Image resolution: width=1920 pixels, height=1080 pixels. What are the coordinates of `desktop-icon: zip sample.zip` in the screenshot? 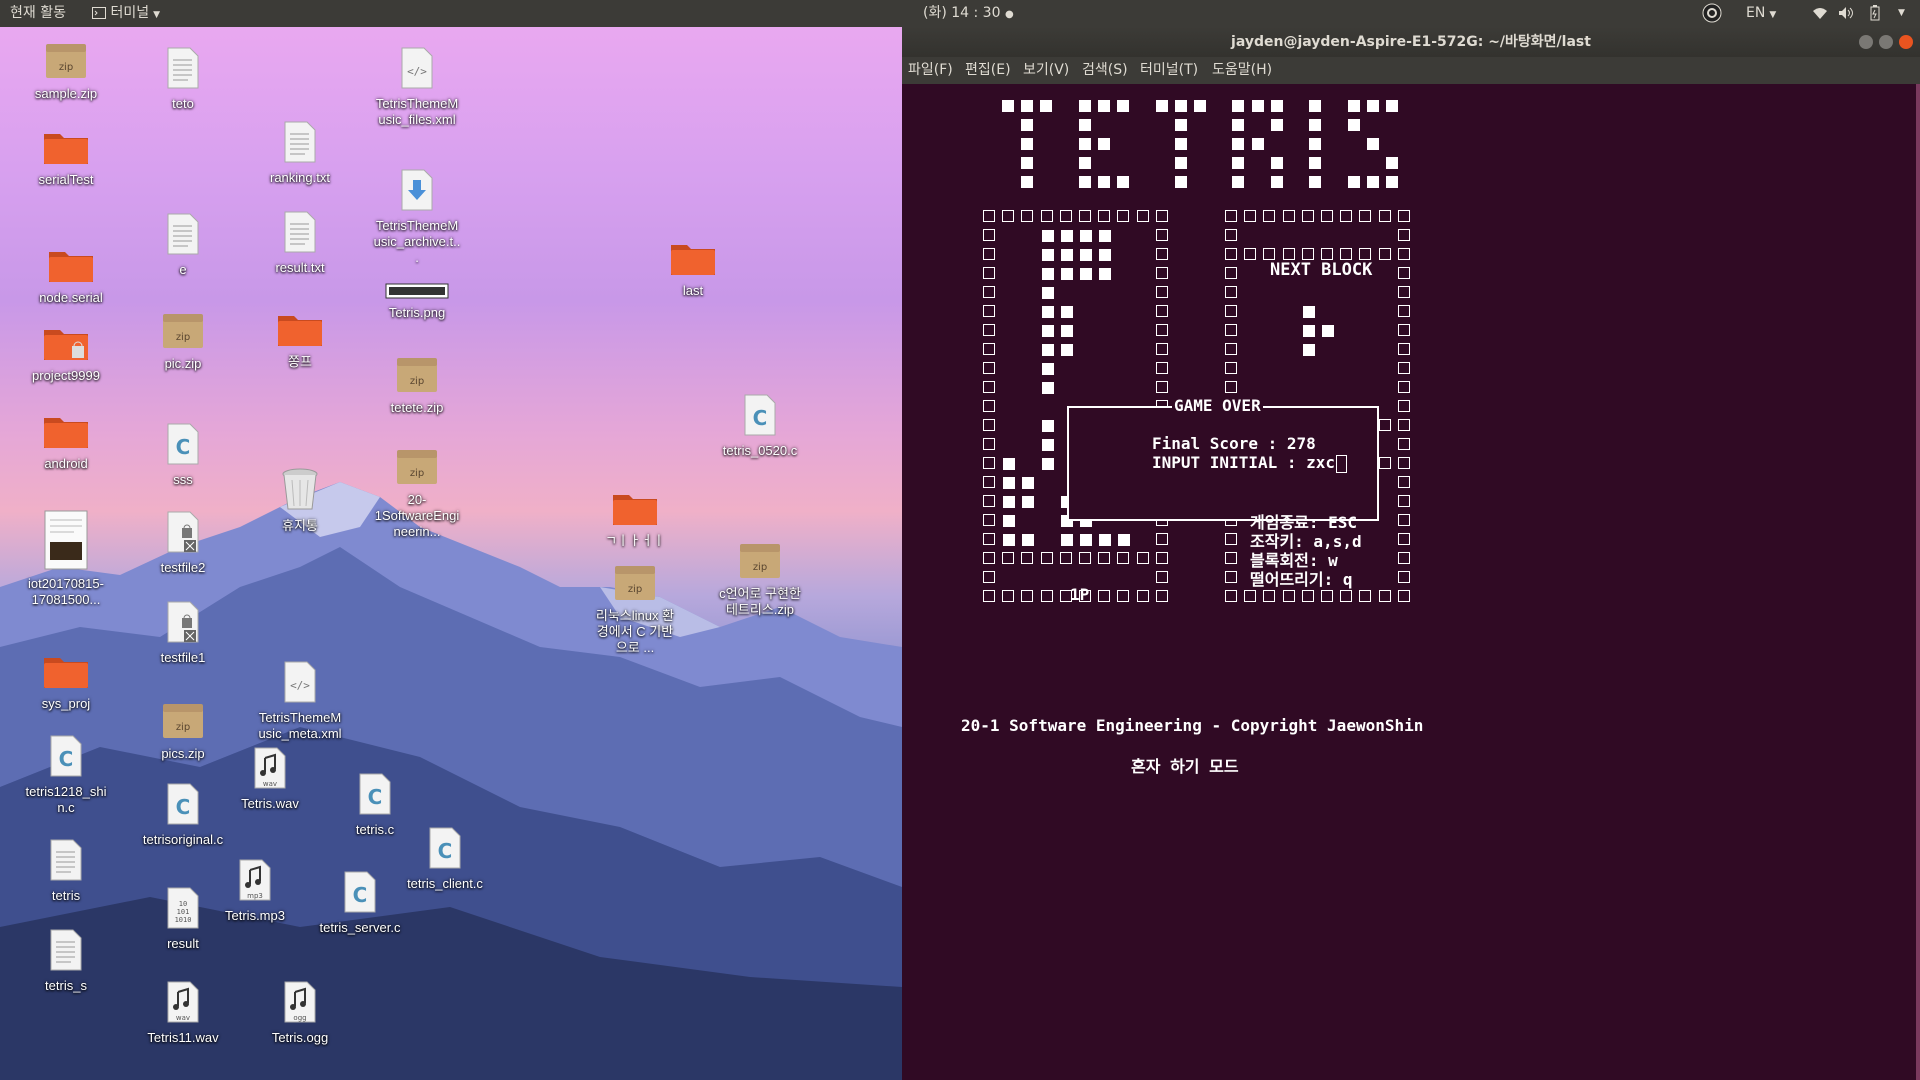 It's located at (66, 71).